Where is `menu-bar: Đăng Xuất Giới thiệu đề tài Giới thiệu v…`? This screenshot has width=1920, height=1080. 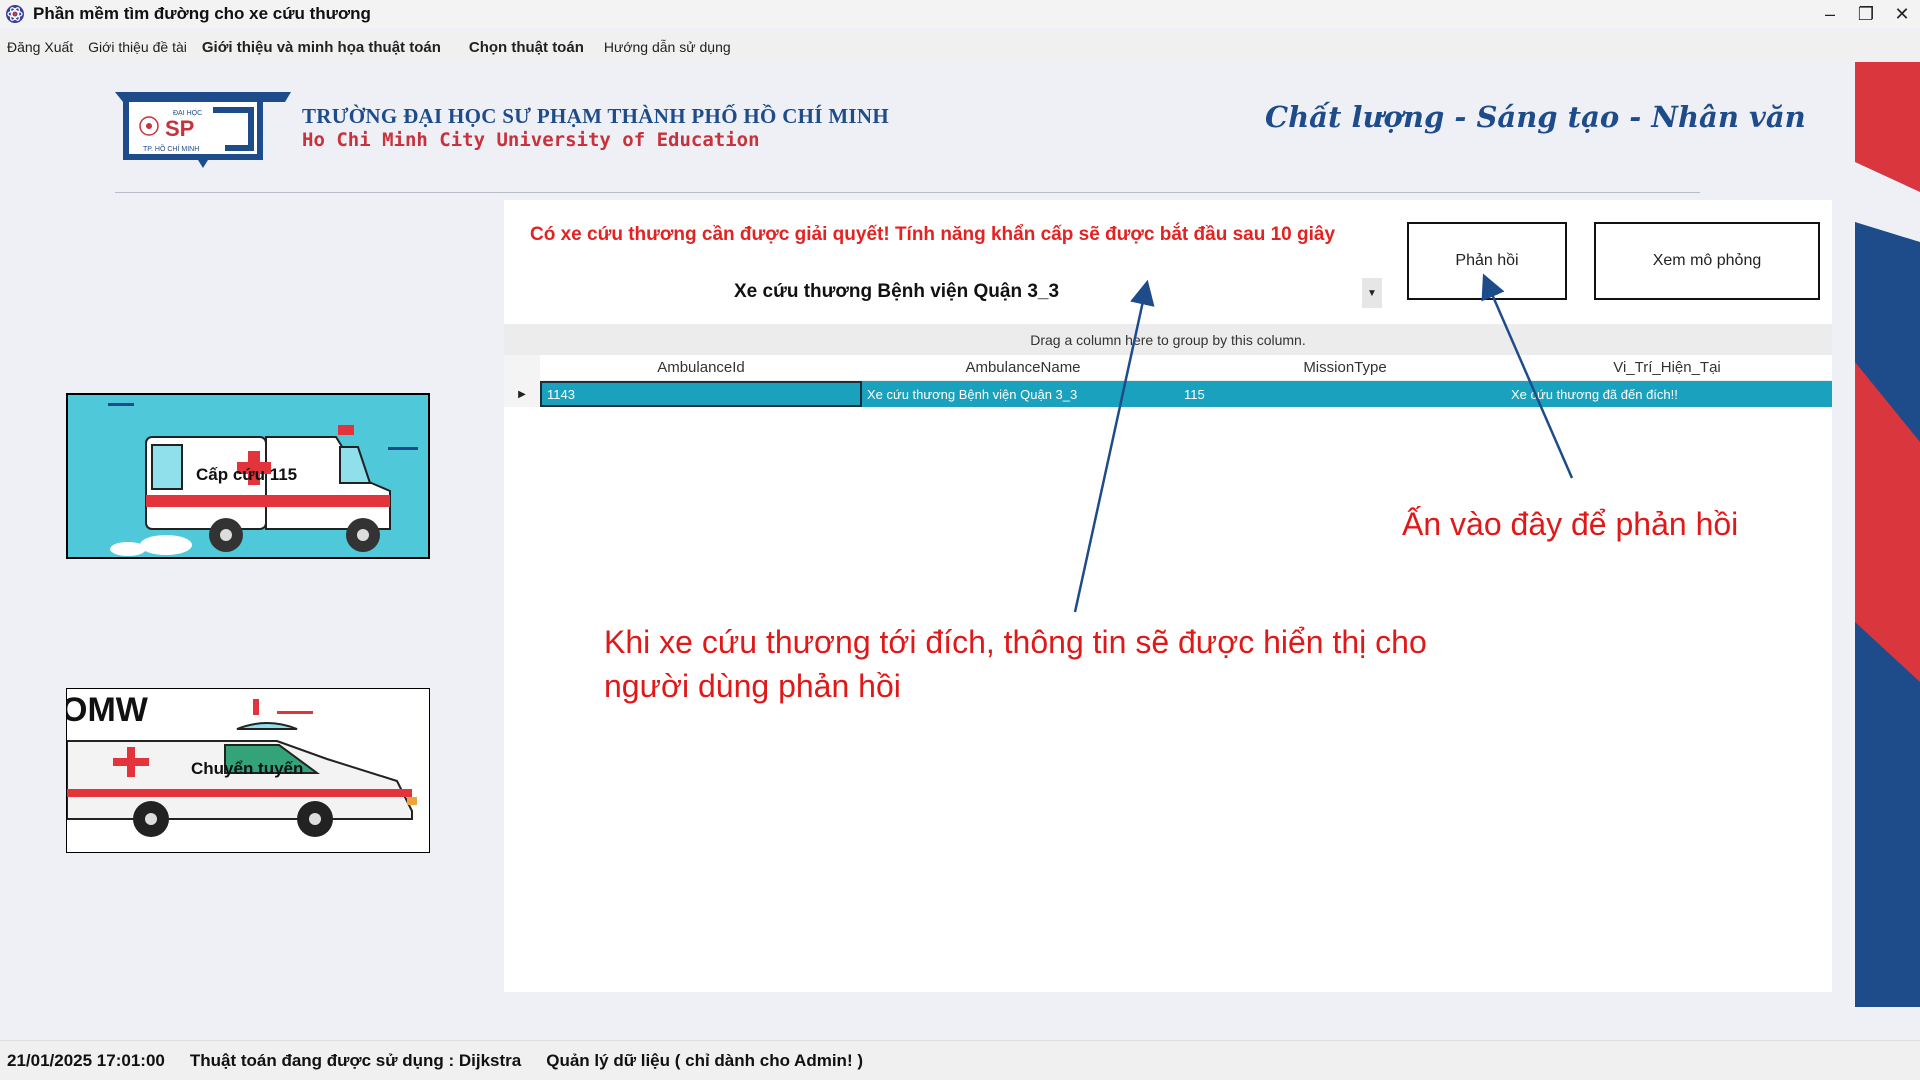
menu-bar: Đăng Xuất Giới thiệu đề tài Giới thiệu v… is located at coordinates (960, 47).